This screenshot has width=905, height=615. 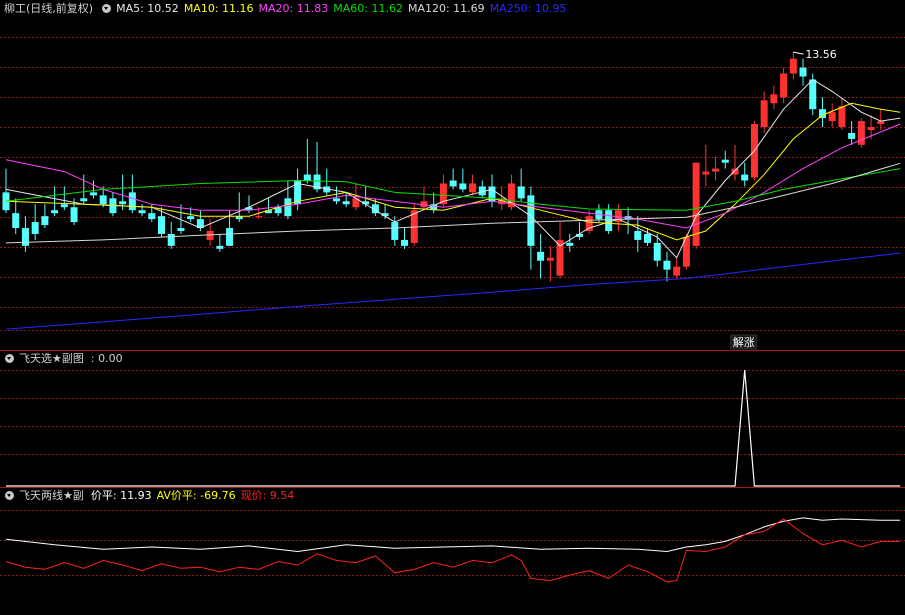 What do you see at coordinates (453, 291) in the screenshot?
I see `ma250-line` at bounding box center [453, 291].